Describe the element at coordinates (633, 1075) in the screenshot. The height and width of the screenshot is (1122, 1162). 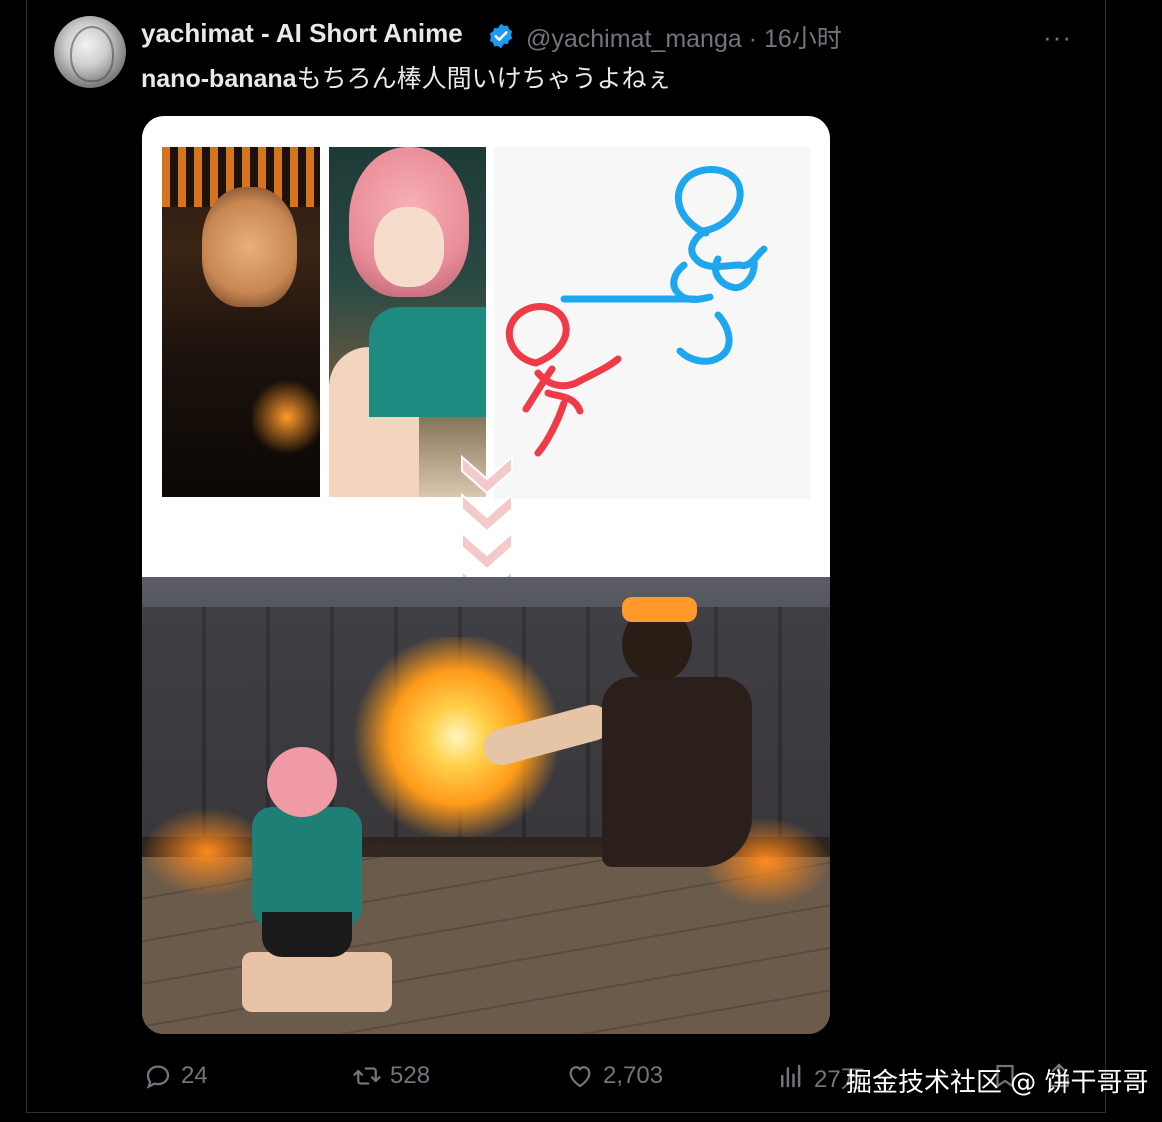
I see `like-count: 2,703` at that location.